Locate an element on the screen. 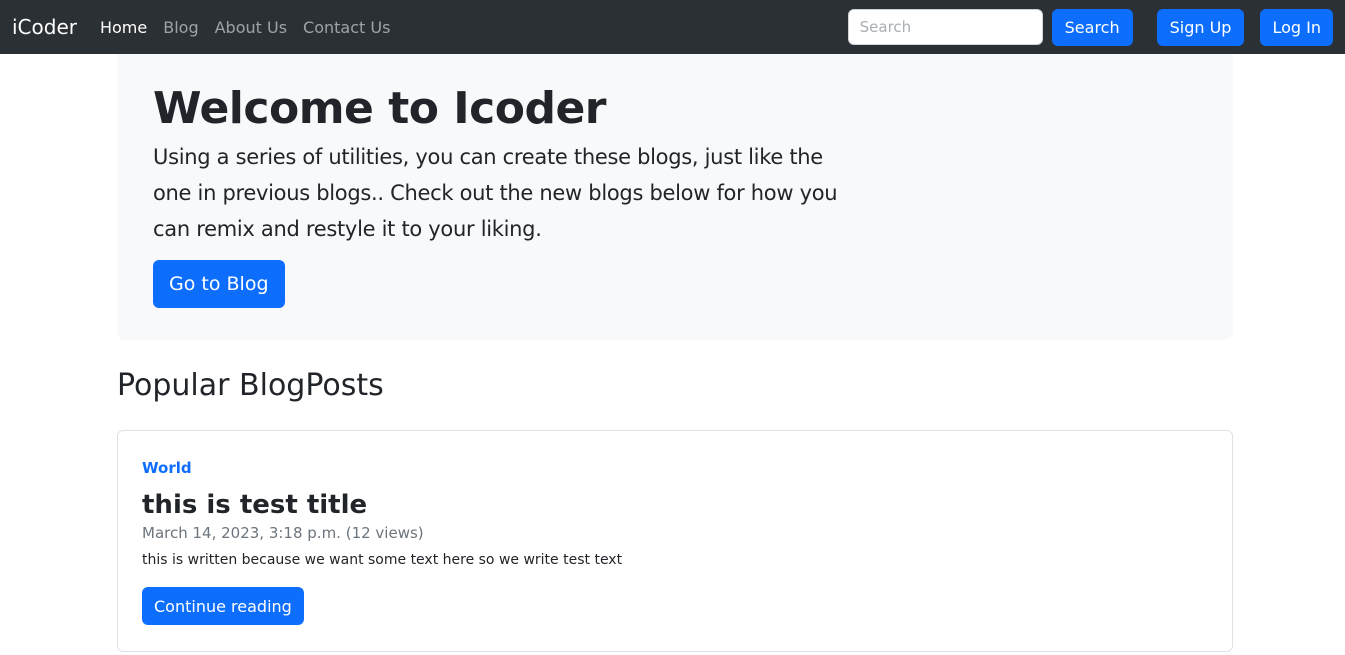 The height and width of the screenshot is (655, 1345). nav-links: Home Blog About Us Contact Us is located at coordinates (253, 27).